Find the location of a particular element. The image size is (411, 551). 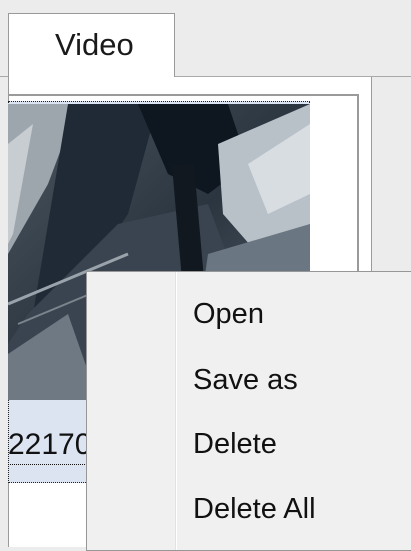

tab-video-label: Video is located at coordinates (94, 44).